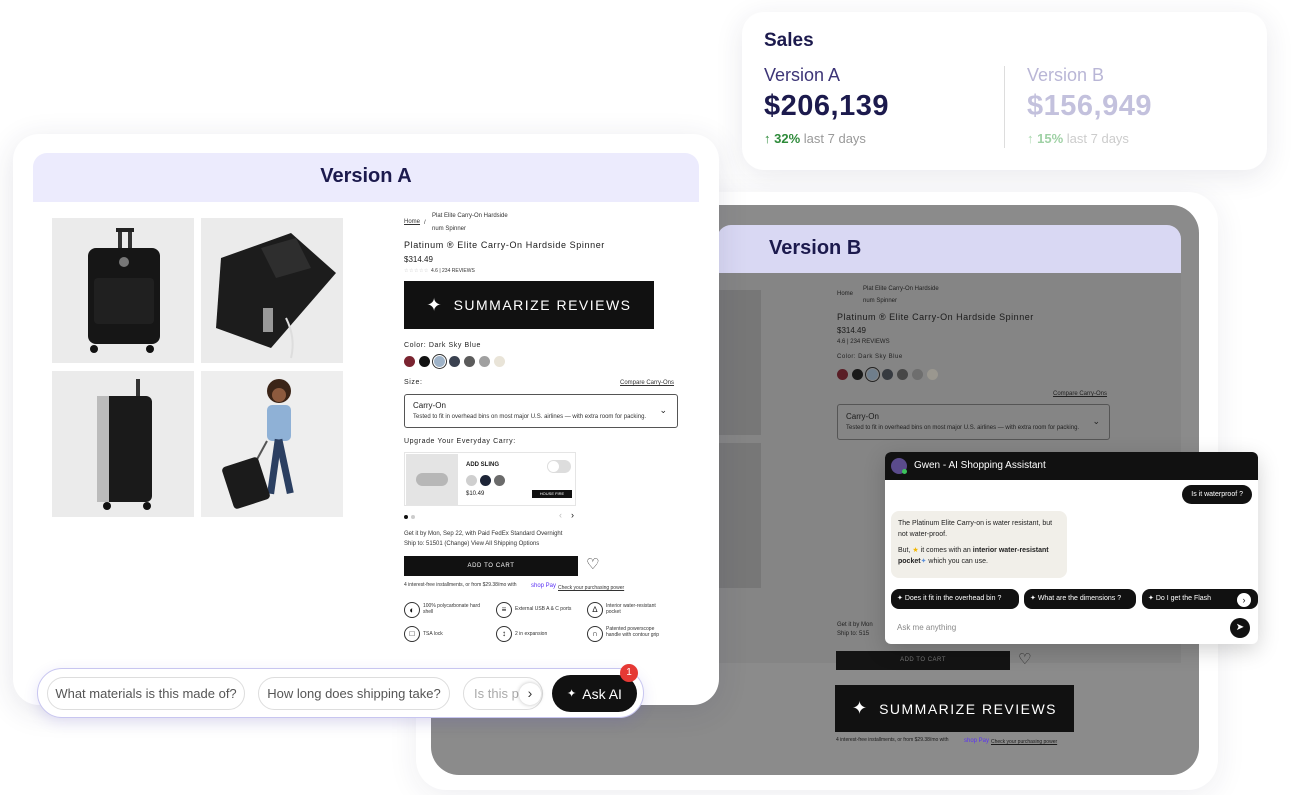 Image resolution: width=1292 pixels, height=795 pixels. I want to click on version-b-sales-value: $156,949, so click(1089, 106).